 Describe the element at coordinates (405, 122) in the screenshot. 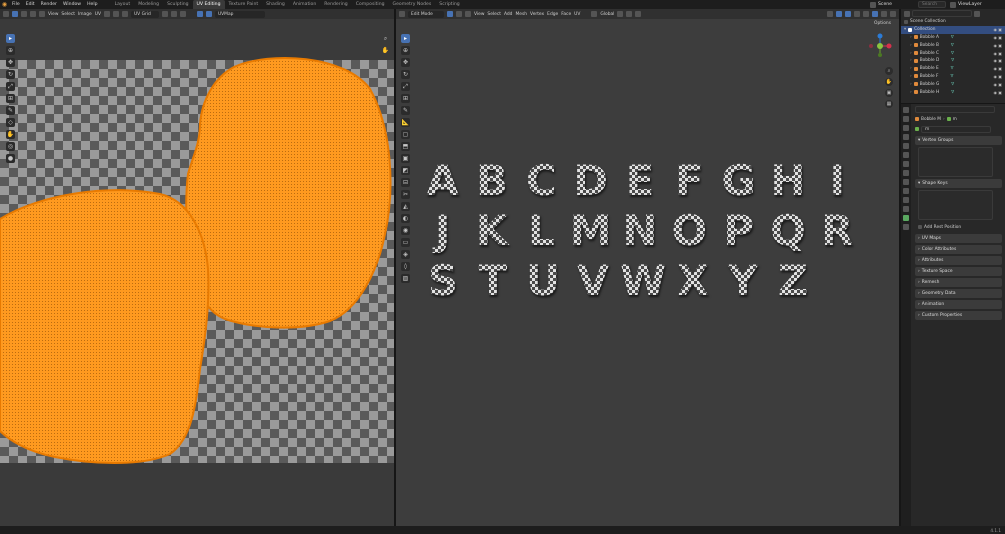

I see `measure-tool-icon: 📐` at that location.